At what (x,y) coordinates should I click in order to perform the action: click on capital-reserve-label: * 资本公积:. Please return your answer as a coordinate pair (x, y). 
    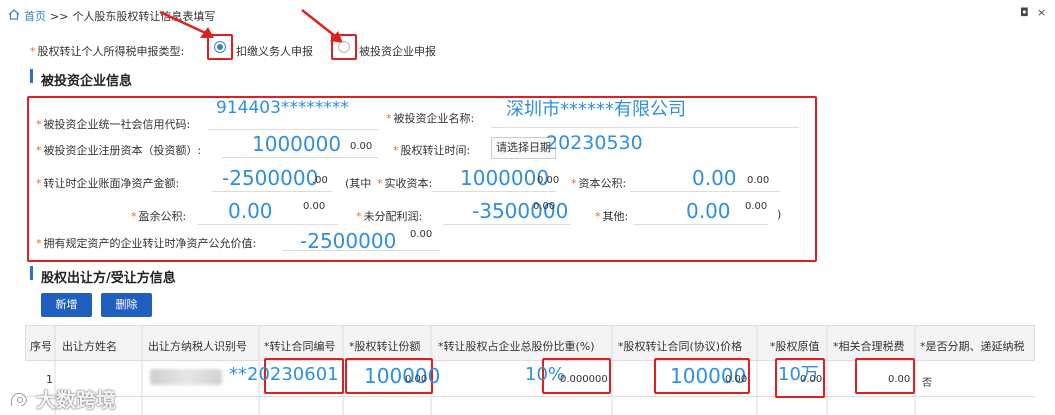
    Looking at the image, I should click on (599, 183).